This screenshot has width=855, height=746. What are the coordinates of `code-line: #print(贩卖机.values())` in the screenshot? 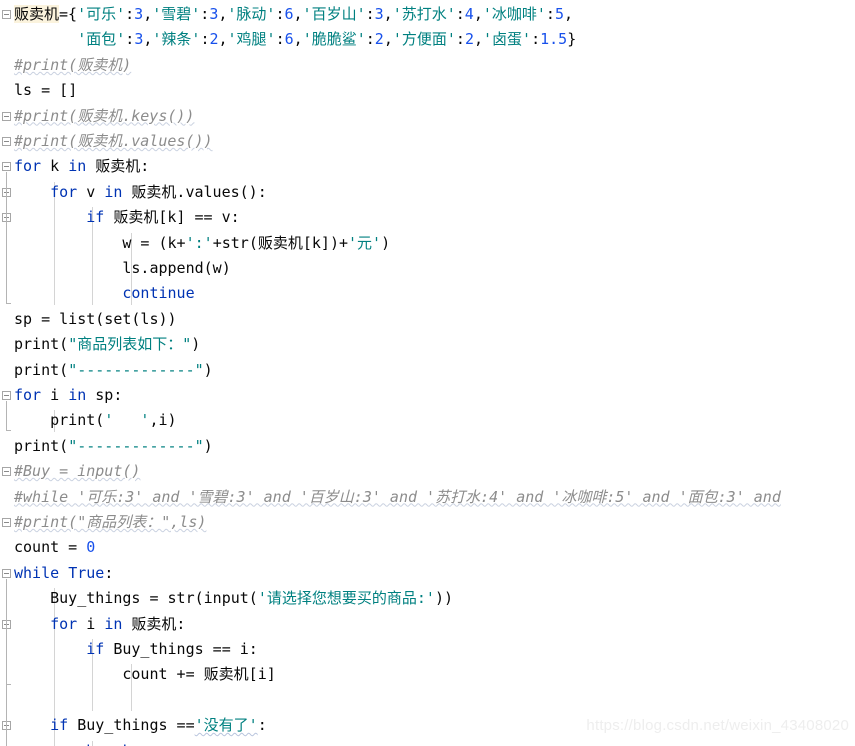 It's located at (113, 141).